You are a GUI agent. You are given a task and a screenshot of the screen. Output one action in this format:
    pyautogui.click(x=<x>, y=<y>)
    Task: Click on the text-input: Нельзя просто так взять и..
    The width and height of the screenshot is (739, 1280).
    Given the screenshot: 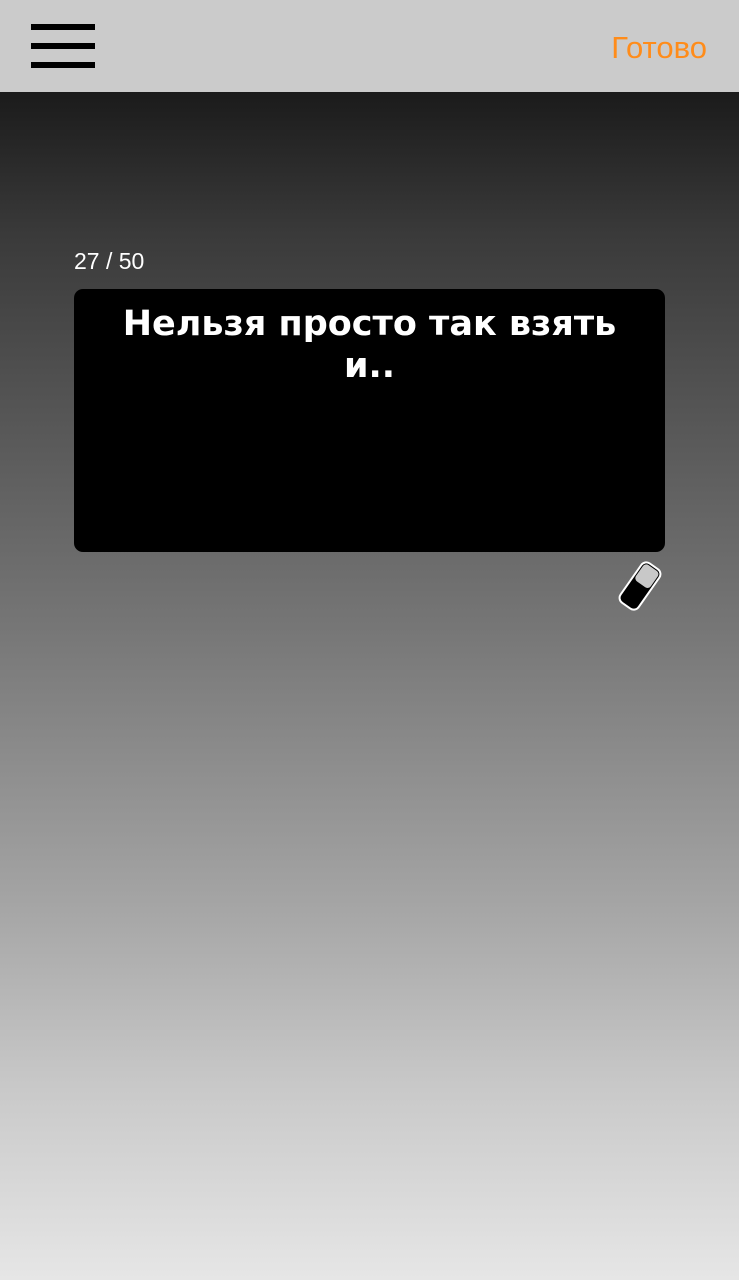 What is the action you would take?
    pyautogui.click(x=369, y=345)
    